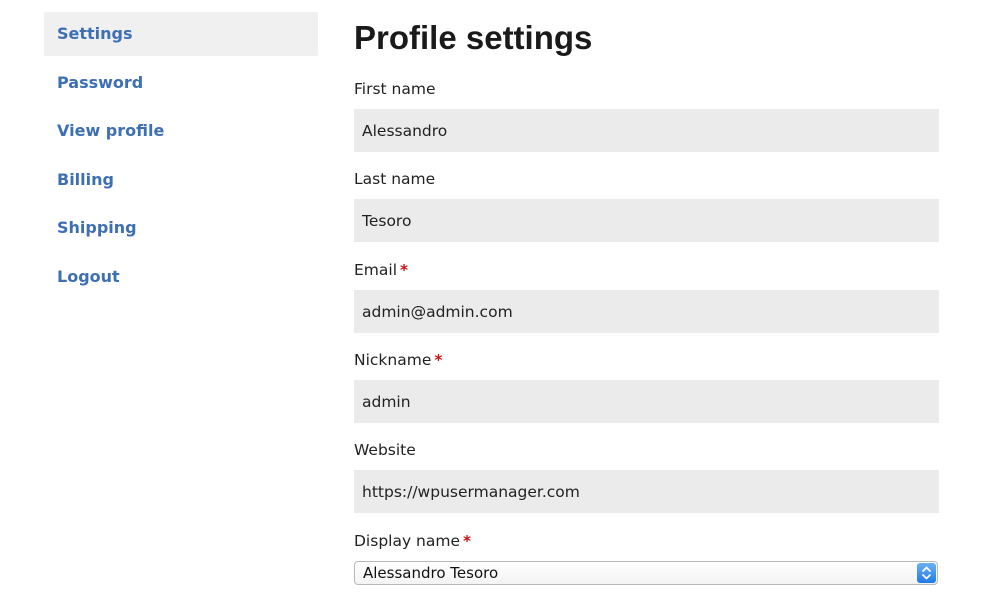 Image resolution: width=1000 pixels, height=605 pixels. Describe the element at coordinates (646, 401) in the screenshot. I see `nickname-field` at that location.